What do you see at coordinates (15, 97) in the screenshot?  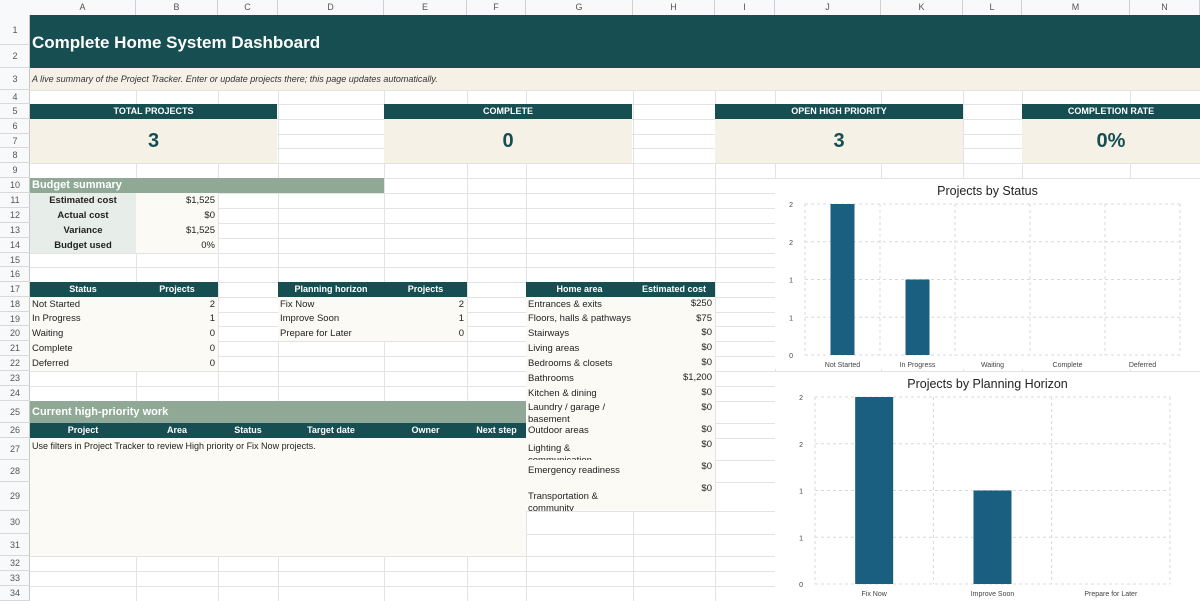 I see `row-header: 4` at bounding box center [15, 97].